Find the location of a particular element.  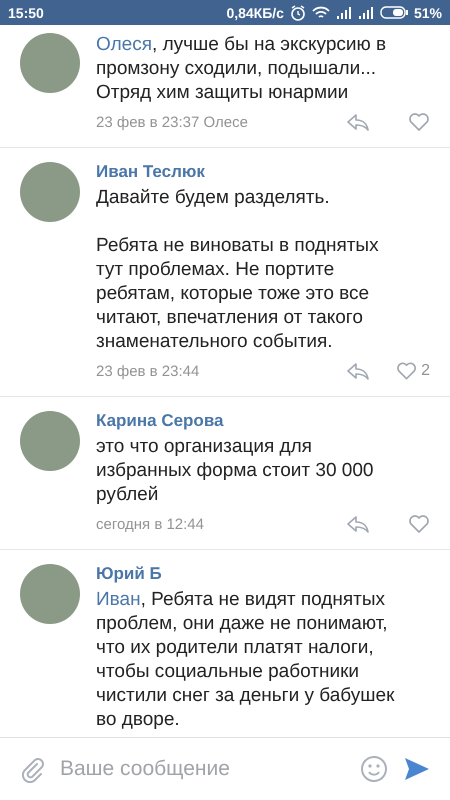

smiley-icon is located at coordinates (374, 769).